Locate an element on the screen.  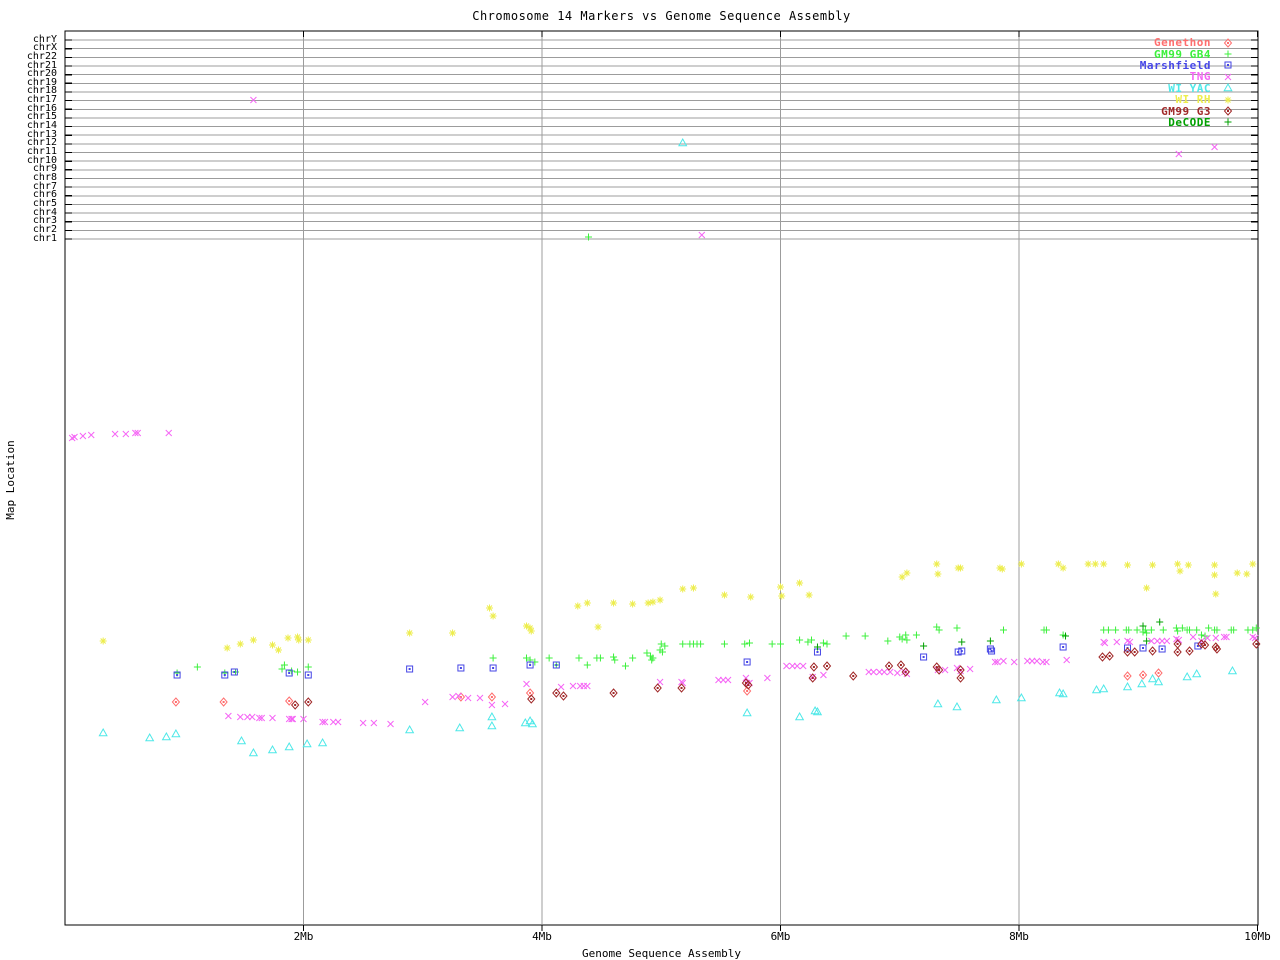
x-tick-label: 2Mb is located at coordinates (303, 936).